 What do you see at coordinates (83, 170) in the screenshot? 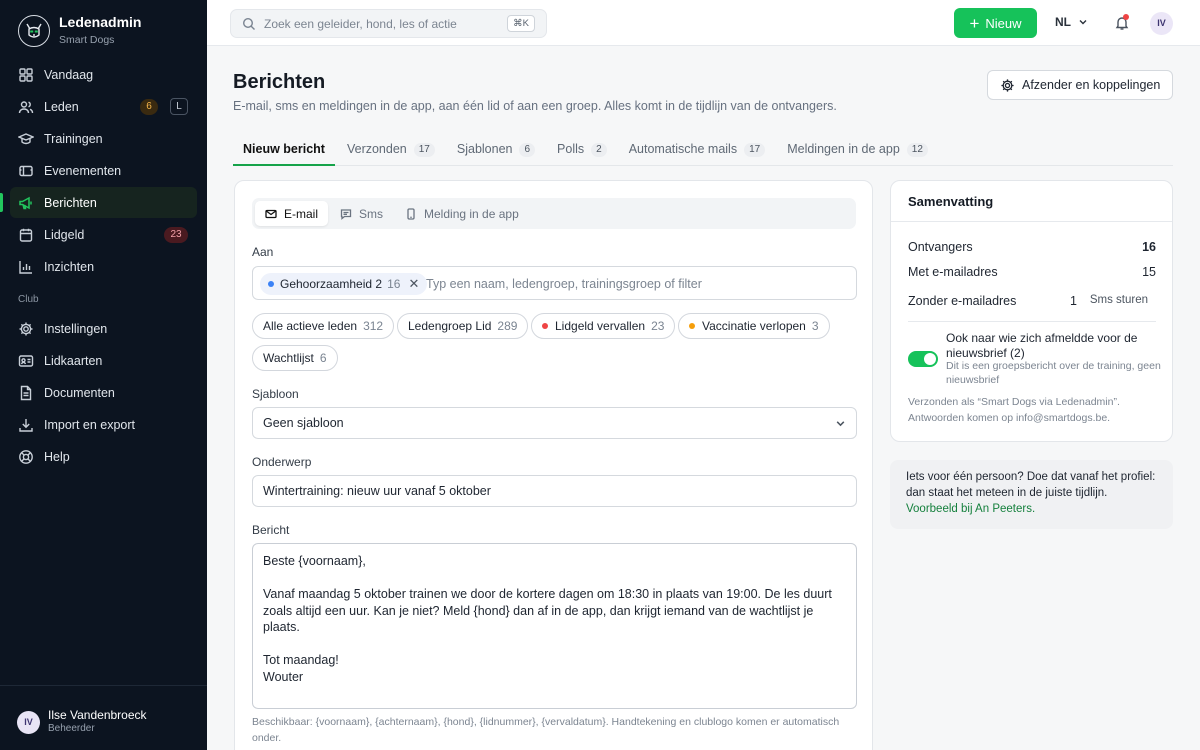
I see `sidebar-item-label: Evenementen` at bounding box center [83, 170].